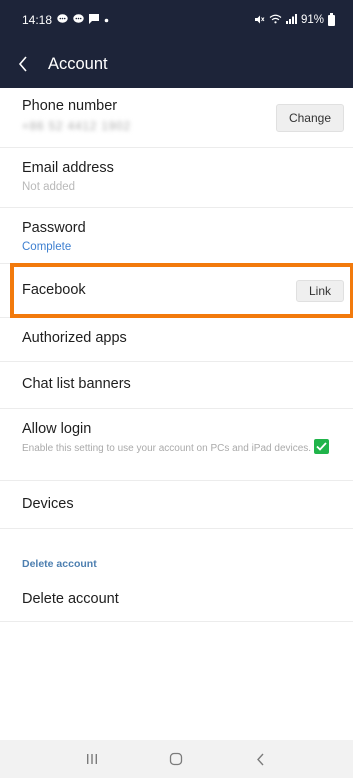 The height and width of the screenshot is (778, 353). Describe the element at coordinates (310, 118) in the screenshot. I see `change-phone-button: Change` at that location.